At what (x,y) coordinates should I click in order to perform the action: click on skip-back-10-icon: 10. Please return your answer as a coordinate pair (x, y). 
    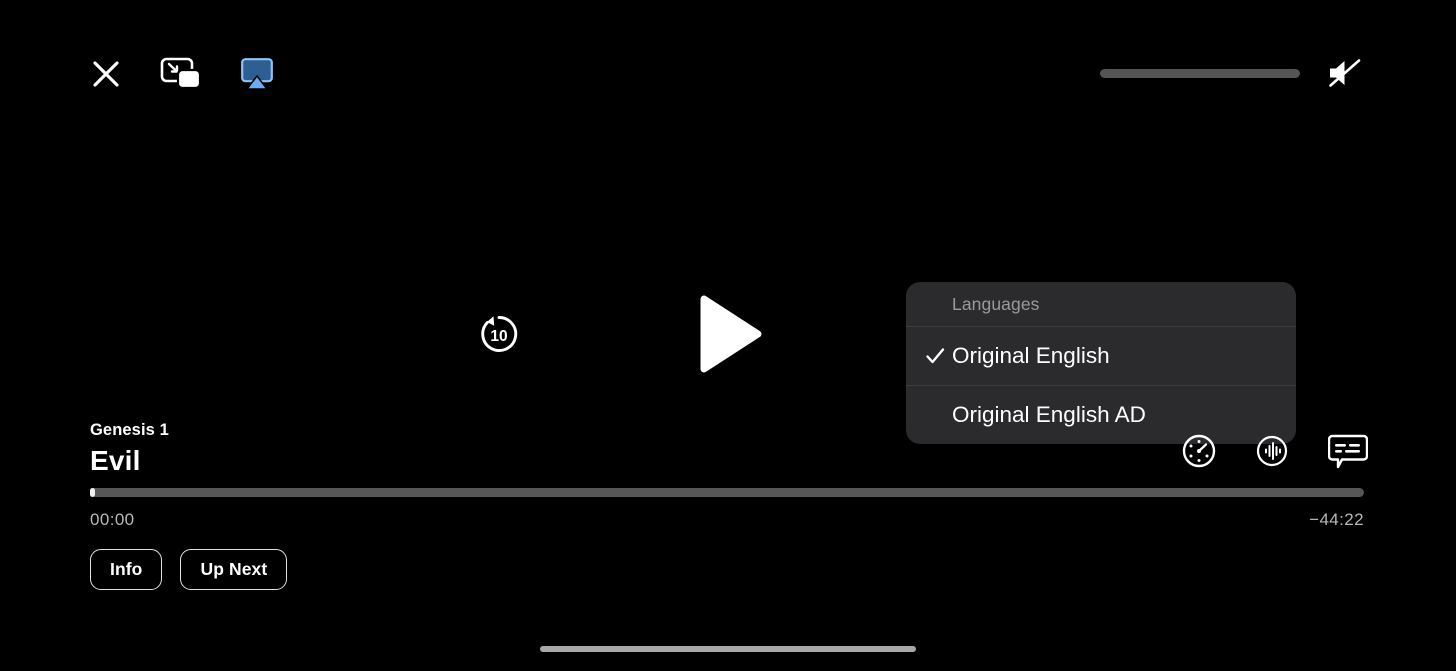
    Looking at the image, I should click on (499, 334).